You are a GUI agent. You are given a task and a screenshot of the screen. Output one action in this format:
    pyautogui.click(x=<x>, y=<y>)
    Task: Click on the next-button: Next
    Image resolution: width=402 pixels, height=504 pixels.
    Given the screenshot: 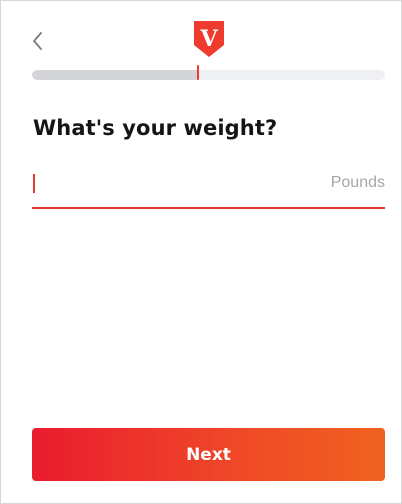 What is the action you would take?
    pyautogui.click(x=208, y=454)
    